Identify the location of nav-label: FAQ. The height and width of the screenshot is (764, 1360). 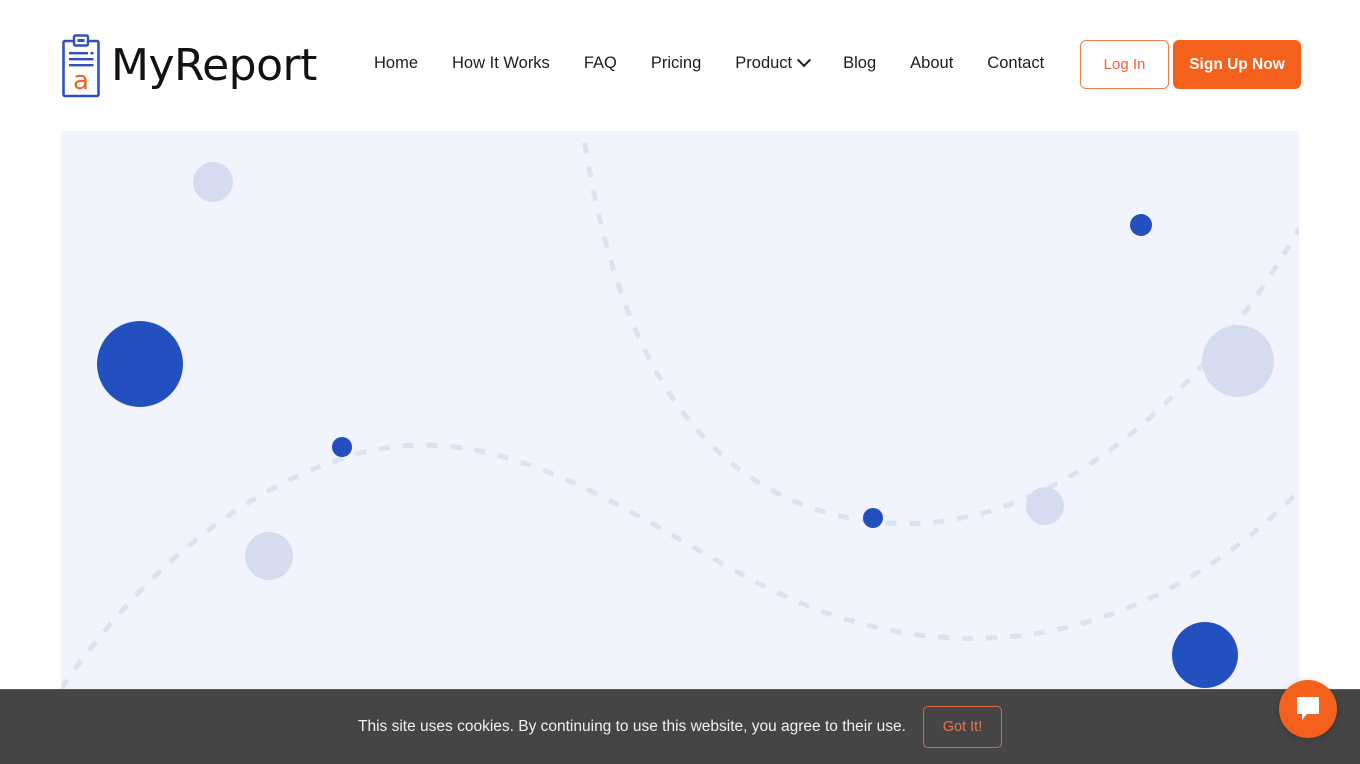
(600, 63).